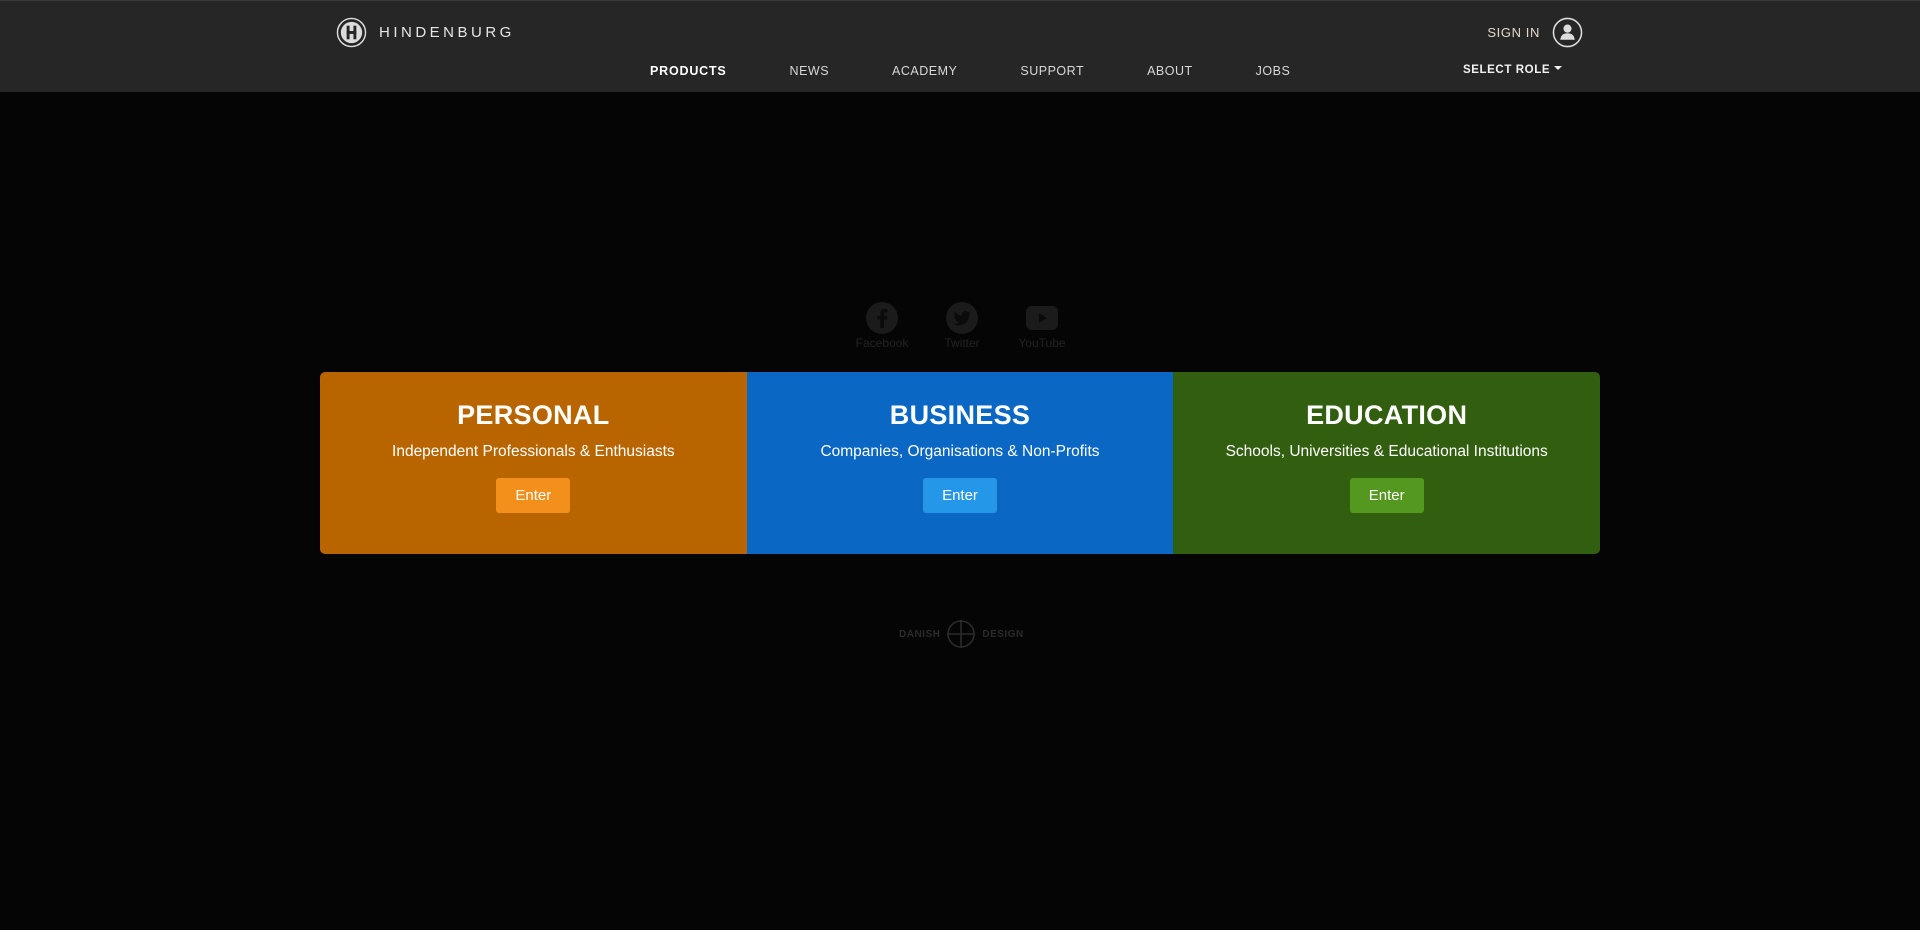  Describe the element at coordinates (688, 71) in the screenshot. I see `nav-products: PRODUCTS` at that location.